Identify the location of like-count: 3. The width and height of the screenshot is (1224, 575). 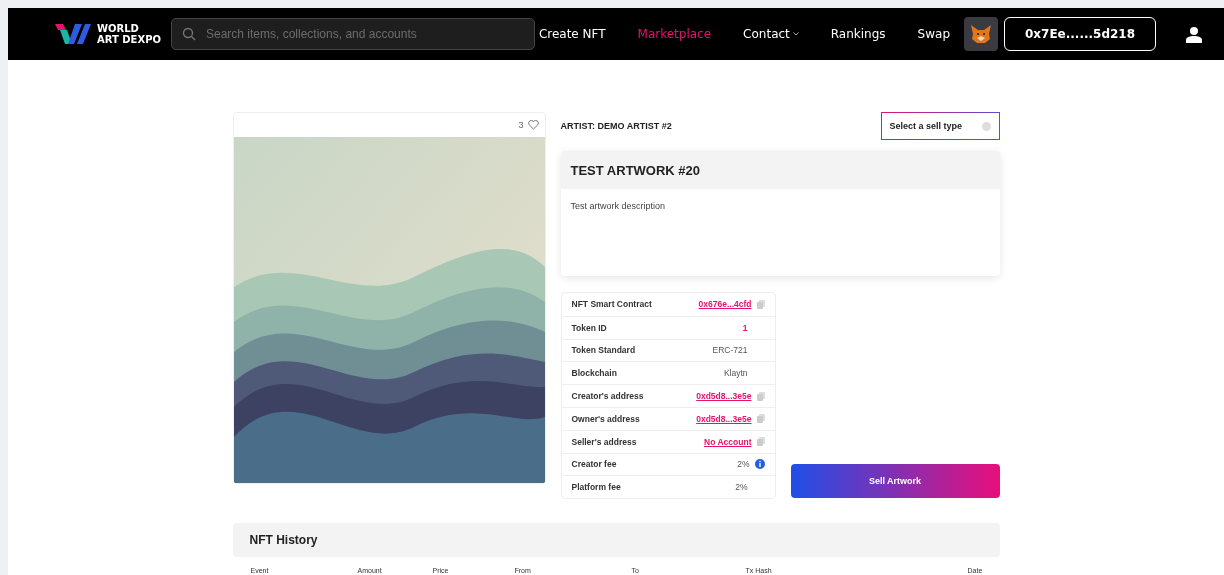
(521, 125).